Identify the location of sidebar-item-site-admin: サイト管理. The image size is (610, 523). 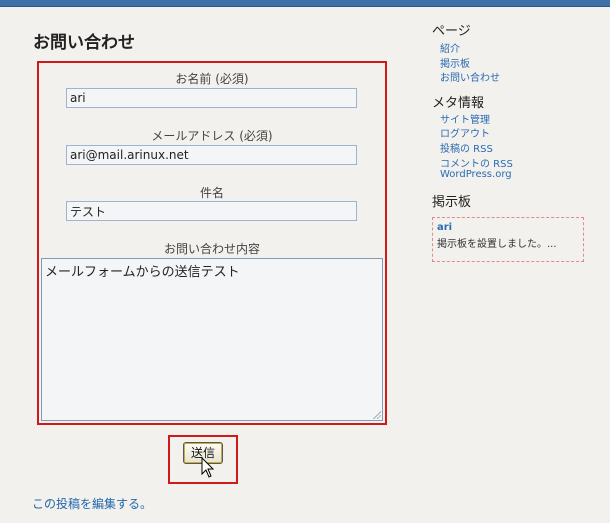
(465, 118).